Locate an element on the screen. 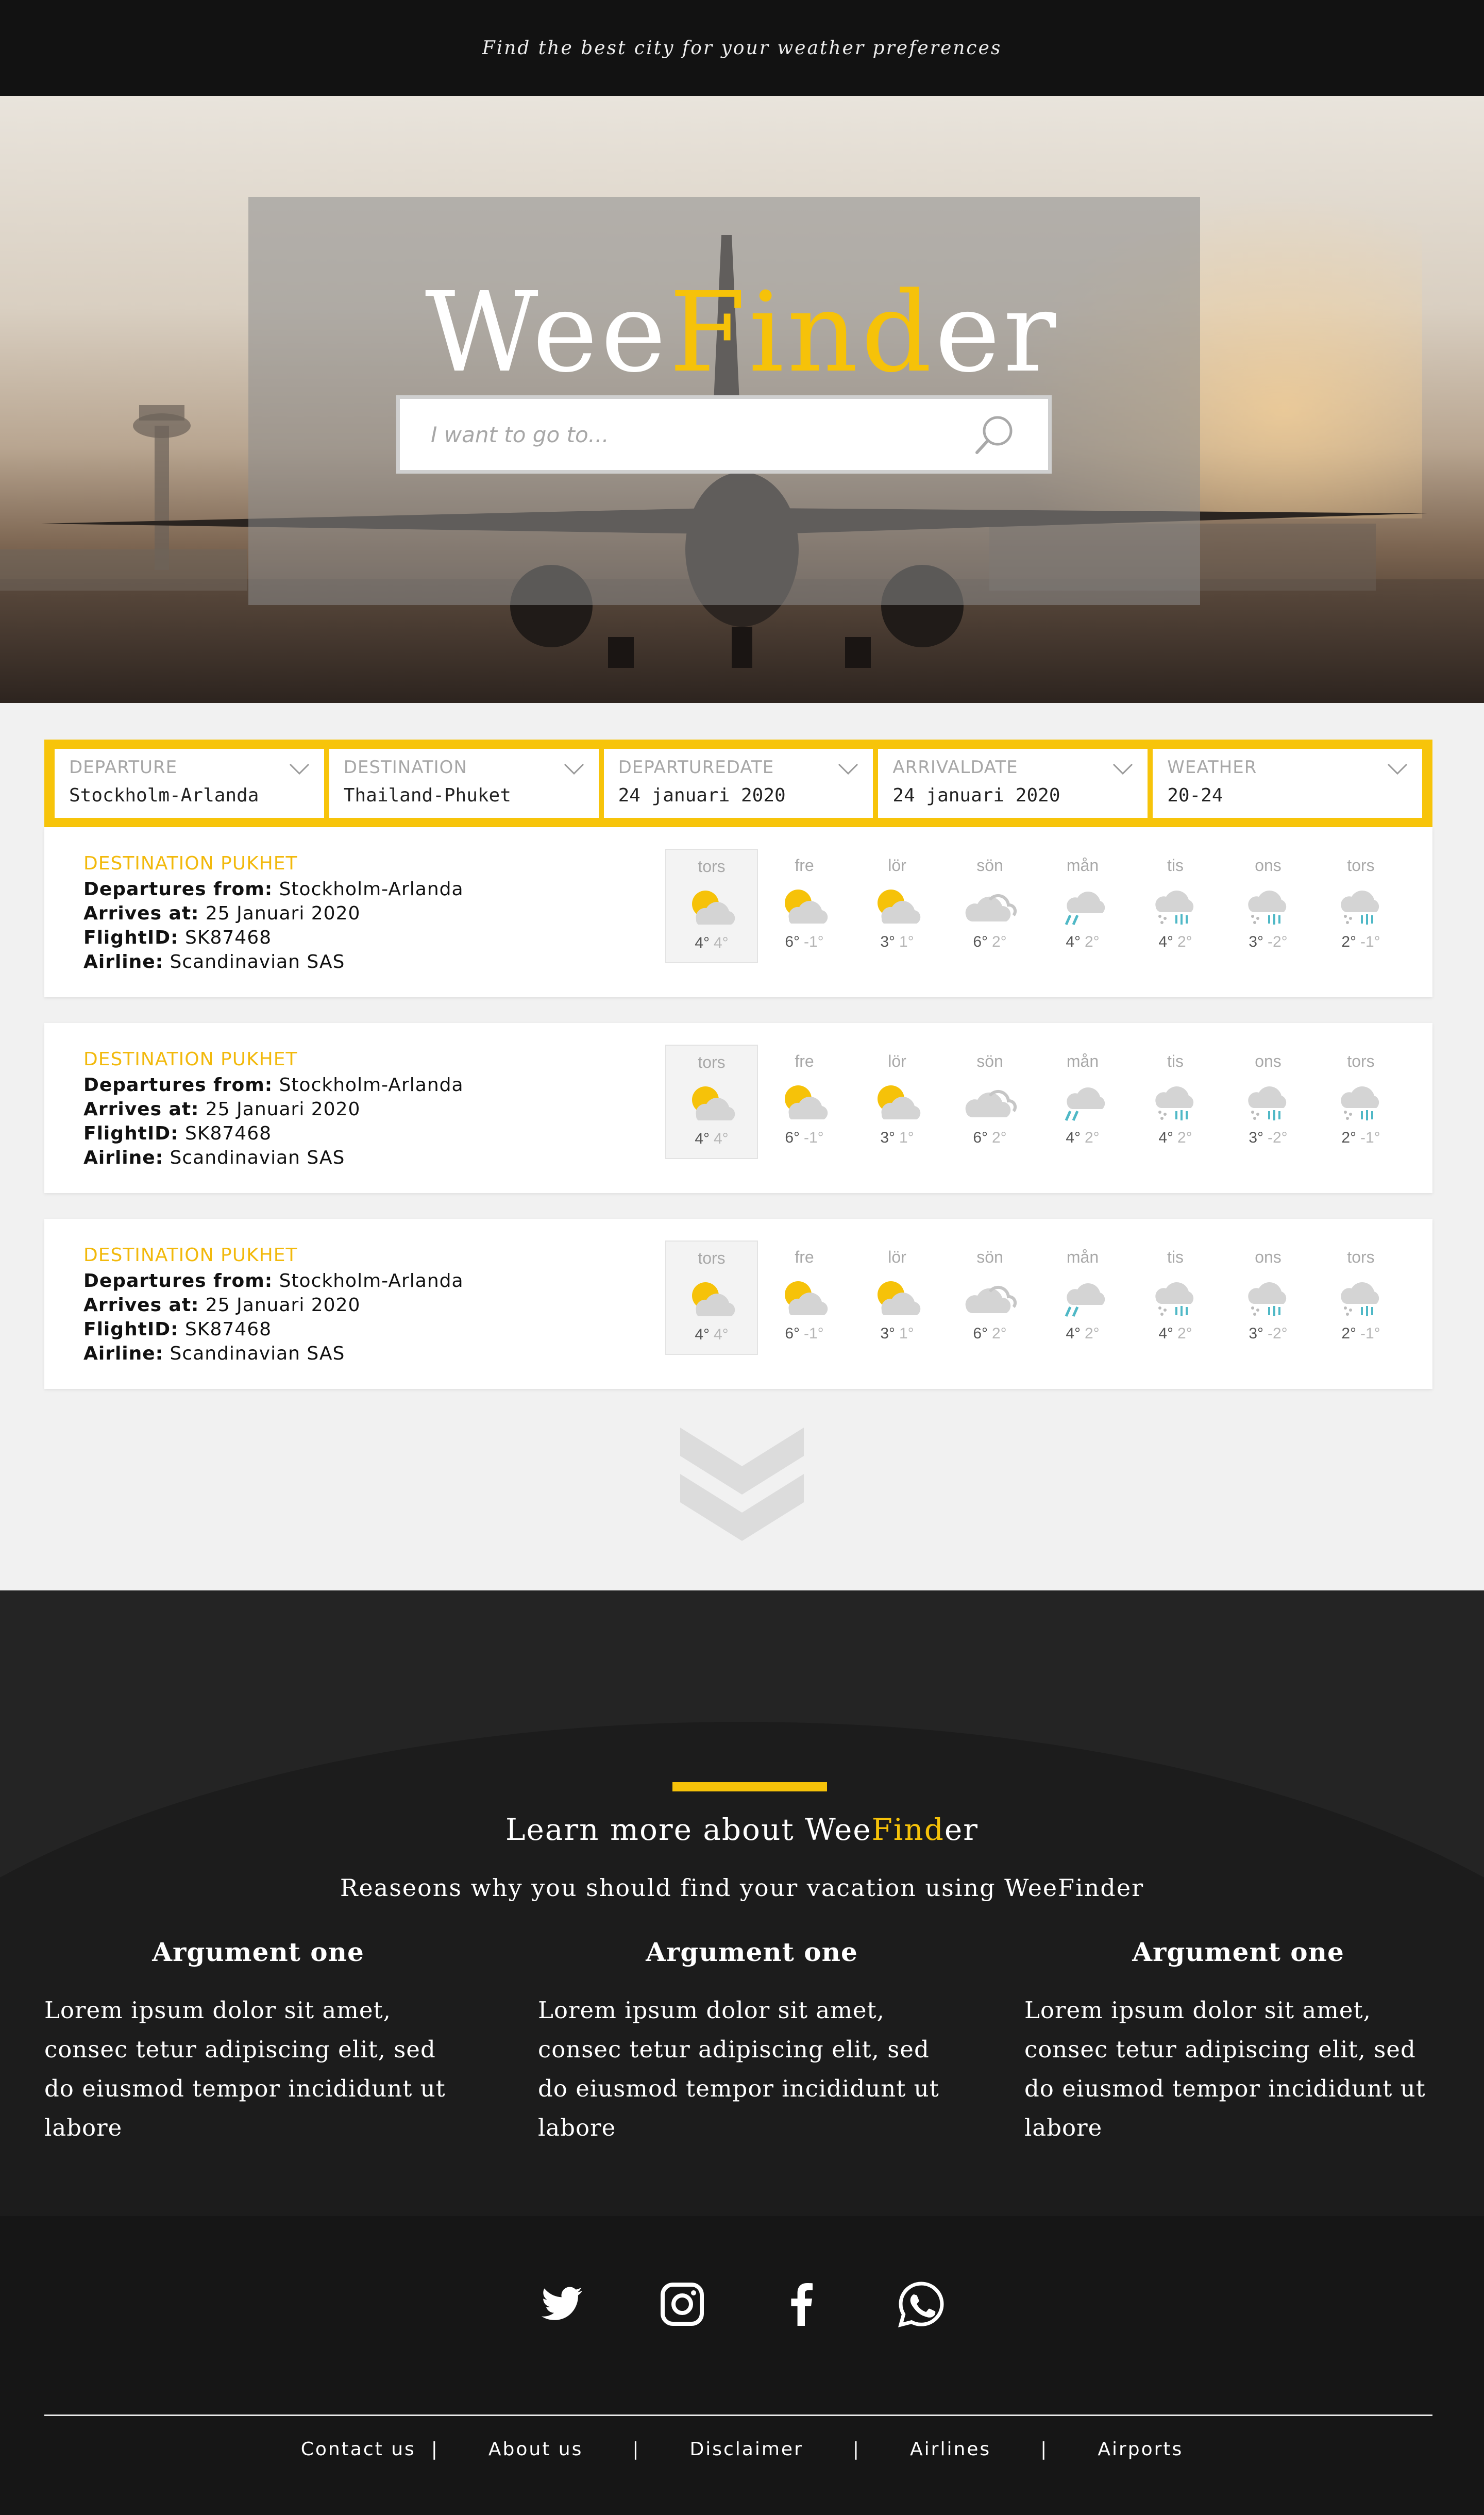 This screenshot has width=1484, height=2515. departs-label: Departures from: is located at coordinates (178, 1281).